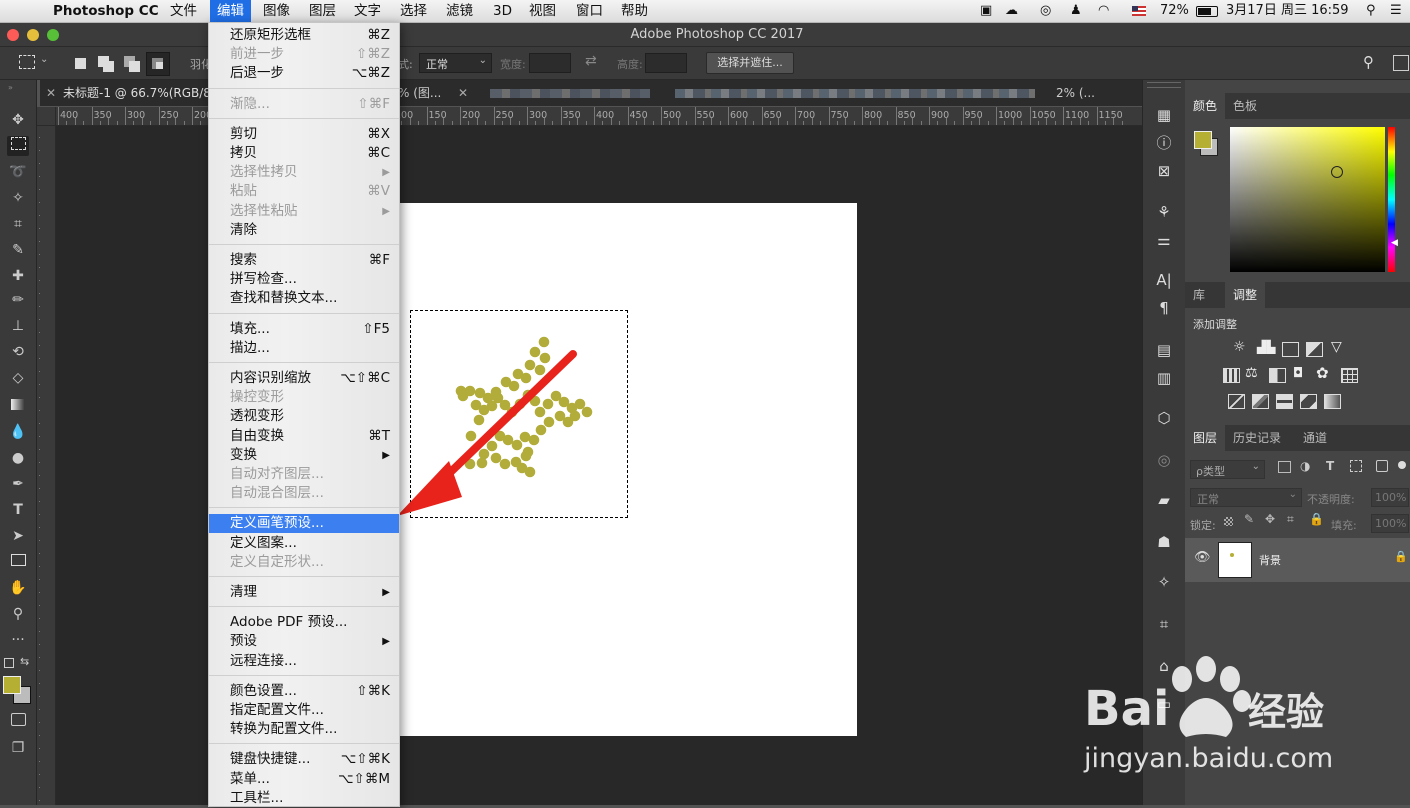 This screenshot has height=808, width=1410. Describe the element at coordinates (1251, 373) in the screenshot. I see `color-balance-icon: ⚖` at that location.